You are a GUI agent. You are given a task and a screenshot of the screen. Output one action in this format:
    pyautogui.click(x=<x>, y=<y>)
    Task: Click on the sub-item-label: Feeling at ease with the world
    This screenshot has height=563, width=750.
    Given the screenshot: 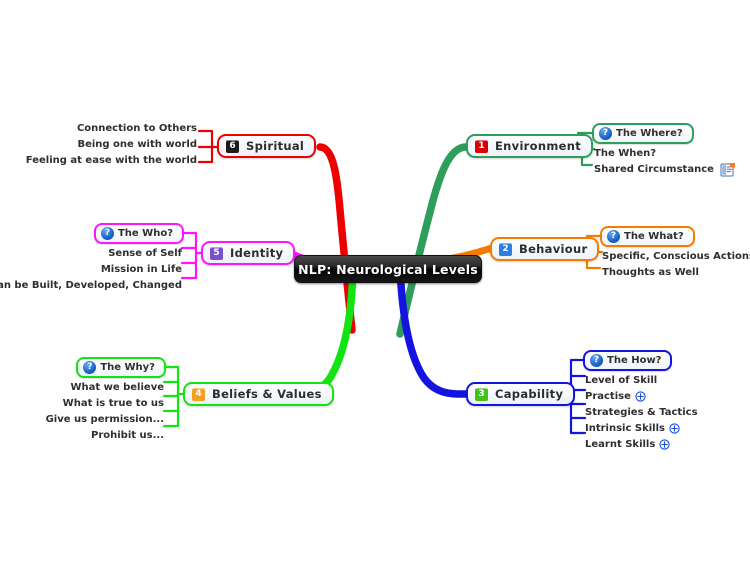 What is the action you would take?
    pyautogui.click(x=111, y=160)
    